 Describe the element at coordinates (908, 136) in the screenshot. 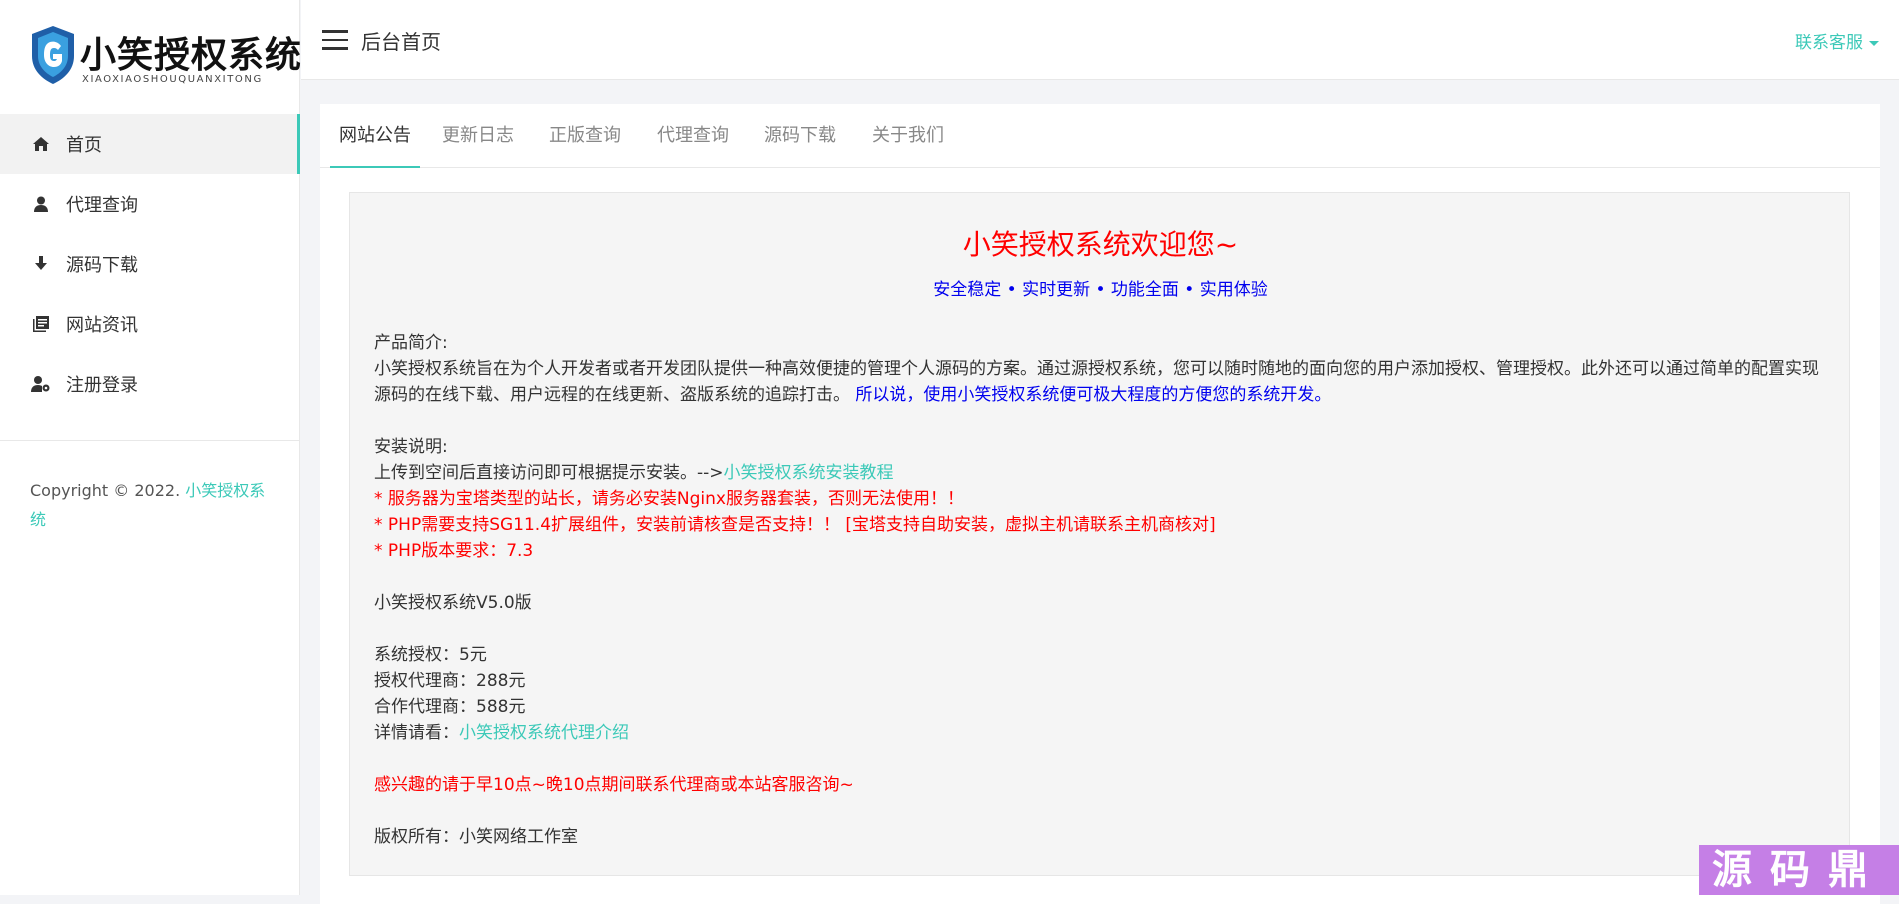

I see `tab-about: 关于我们` at that location.